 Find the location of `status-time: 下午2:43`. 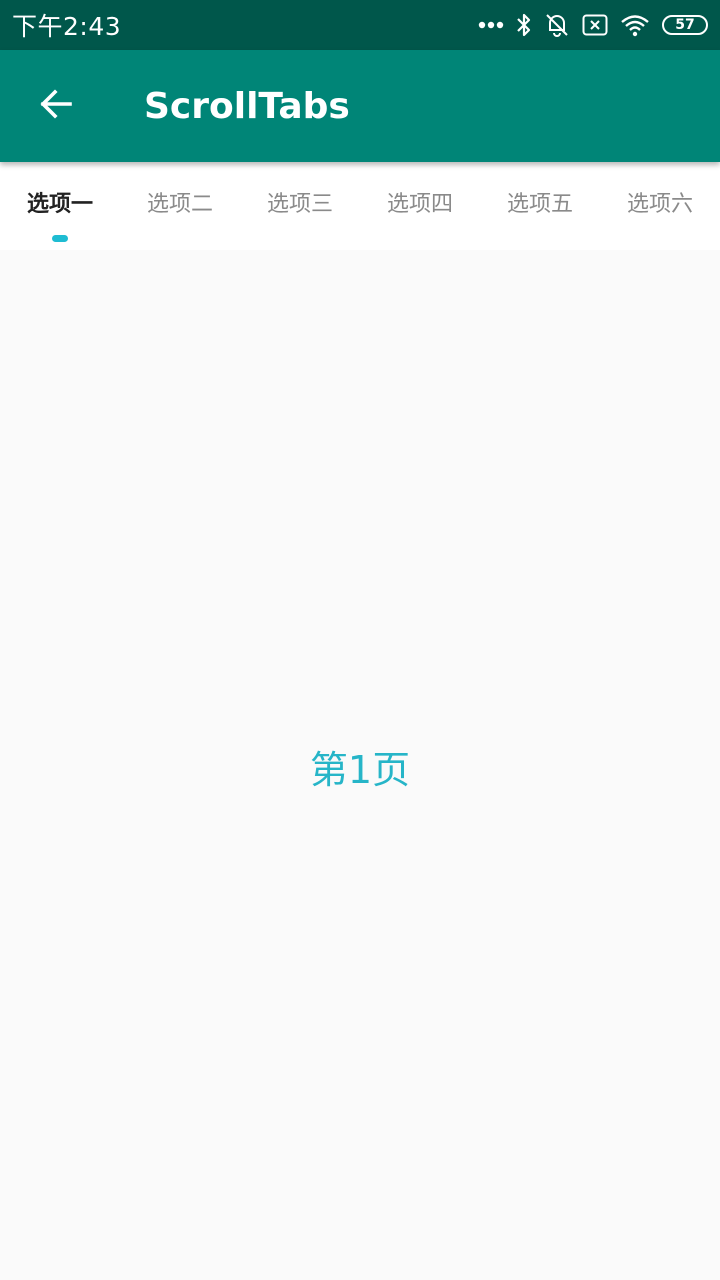

status-time: 下午2:43 is located at coordinates (67, 26).